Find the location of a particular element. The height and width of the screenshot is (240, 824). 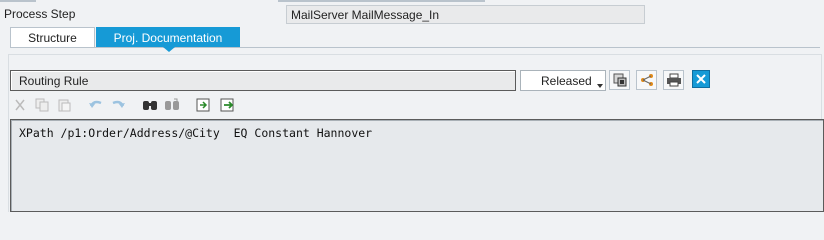

top-border is located at coordinates (412, 2).